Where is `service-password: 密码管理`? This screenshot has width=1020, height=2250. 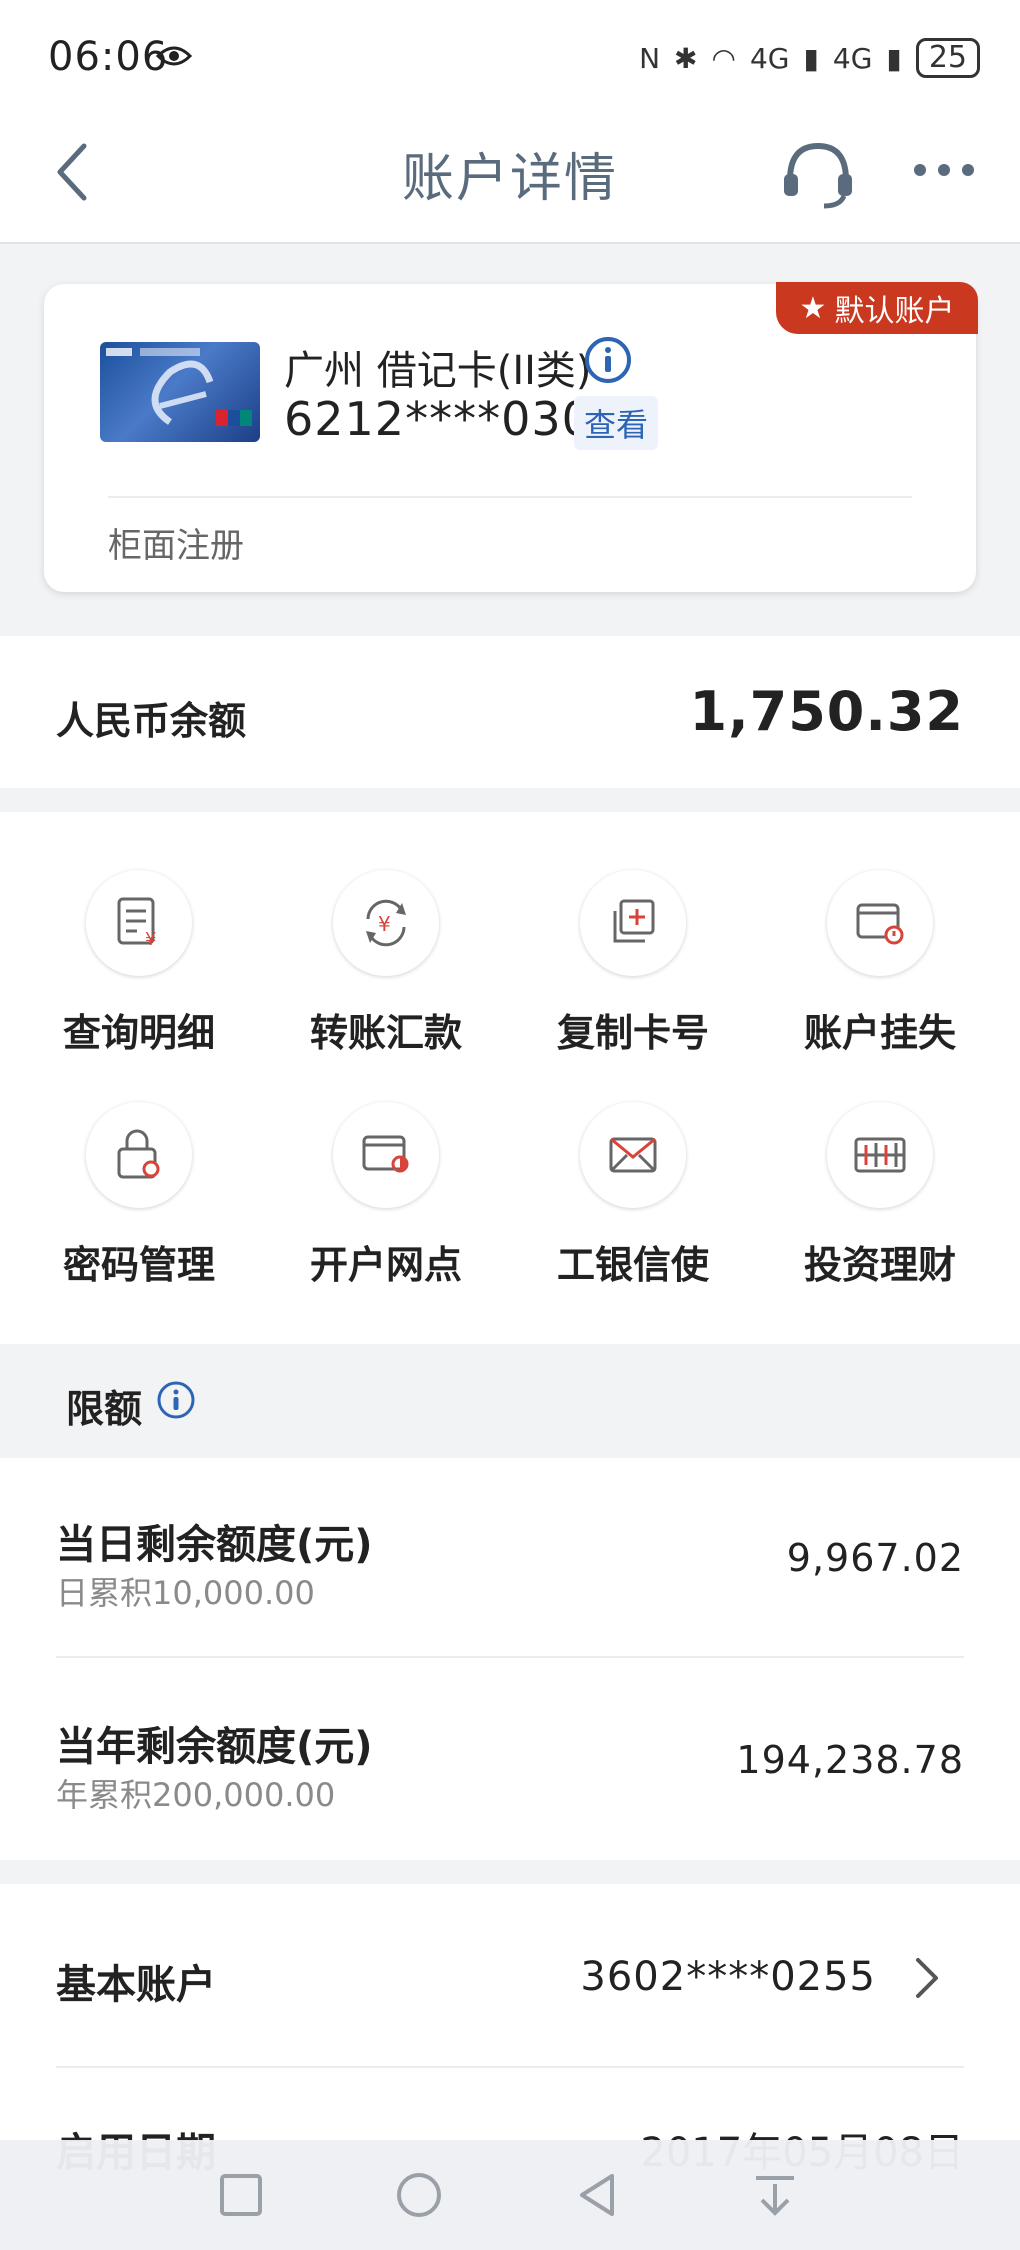
service-password: 密码管理 is located at coordinates (139, 1195).